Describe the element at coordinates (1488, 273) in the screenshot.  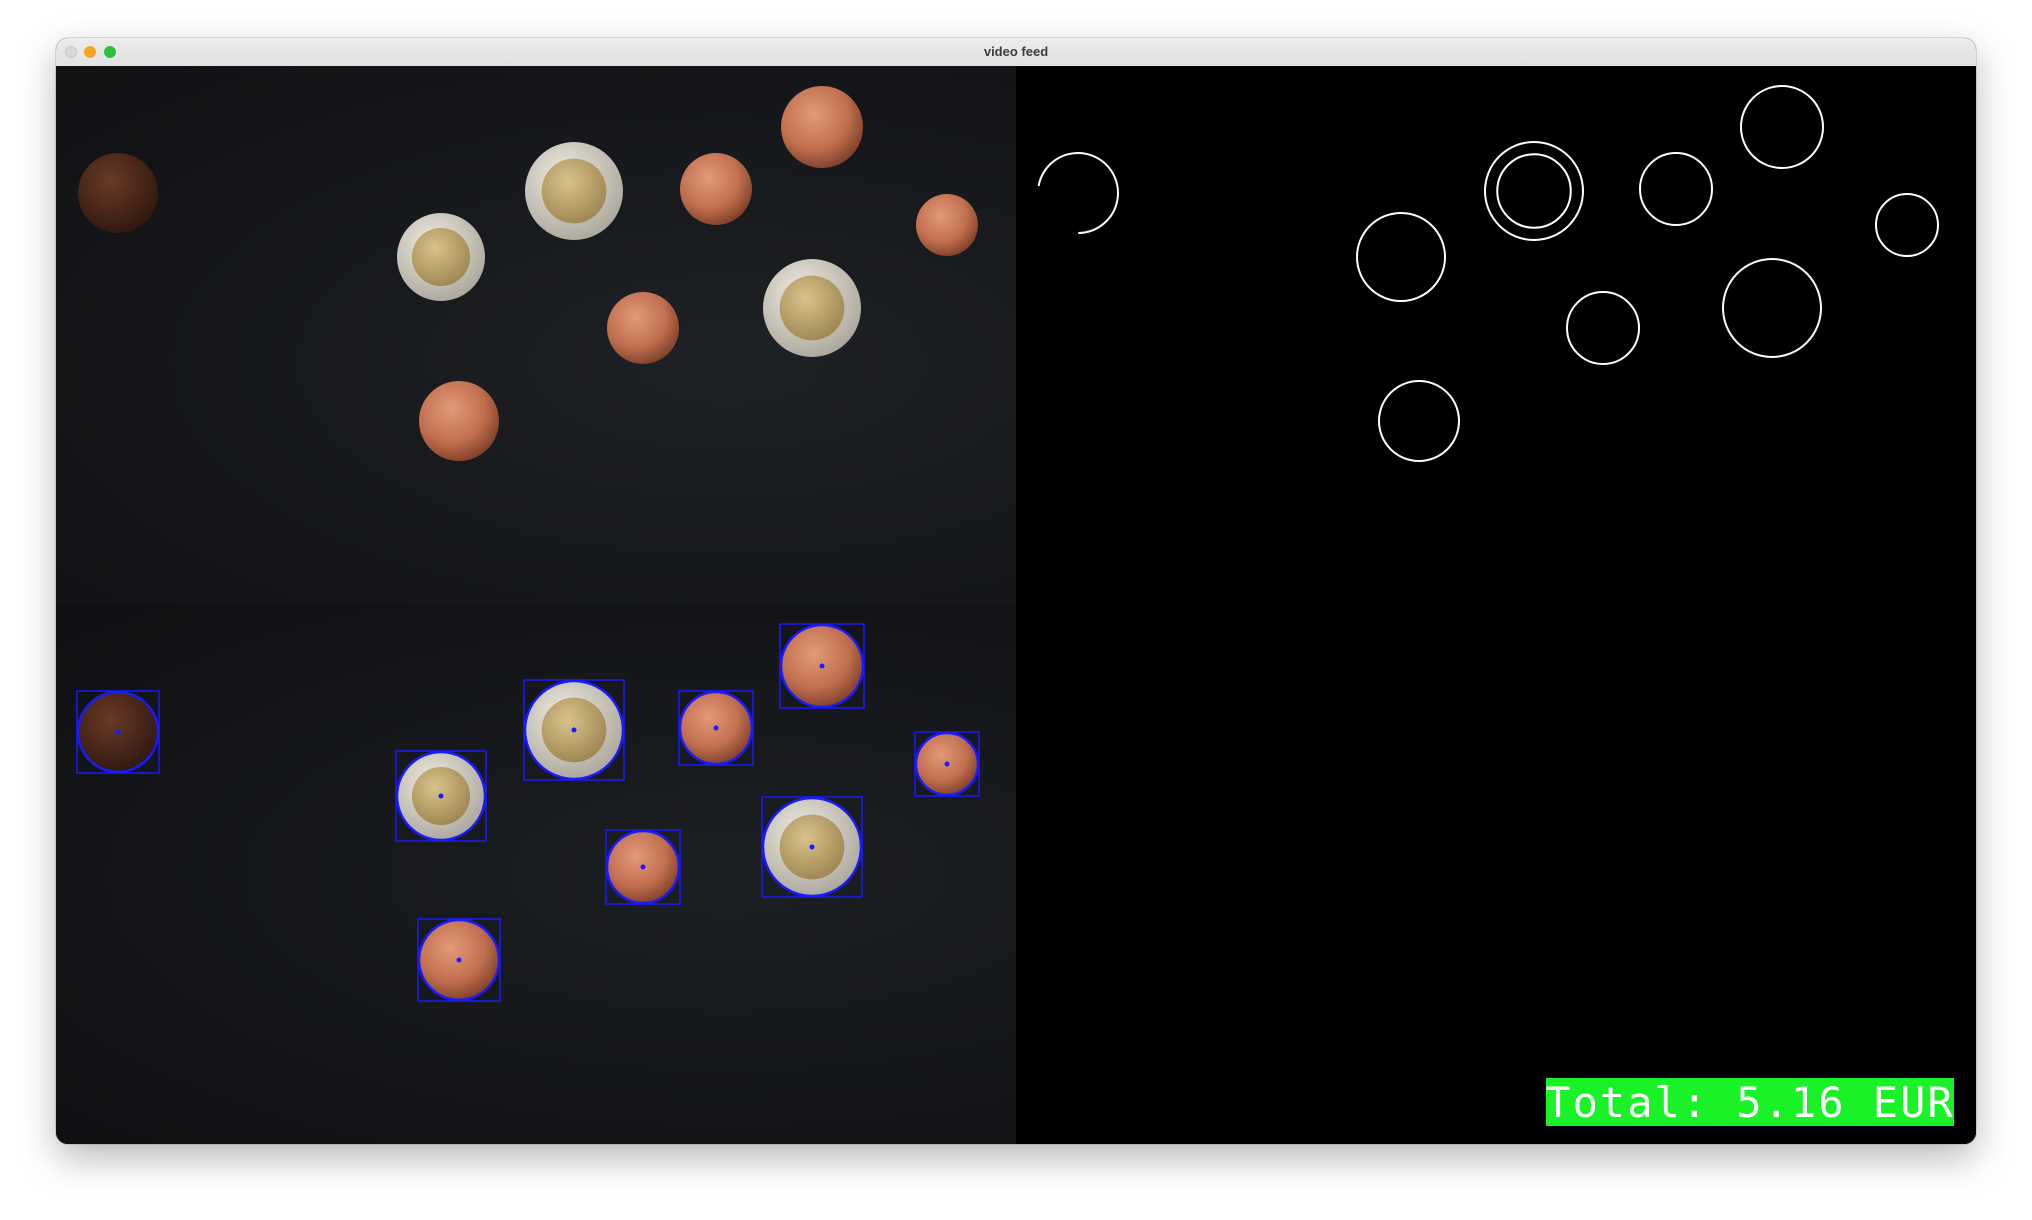
I see `edge-contours-layer` at that location.